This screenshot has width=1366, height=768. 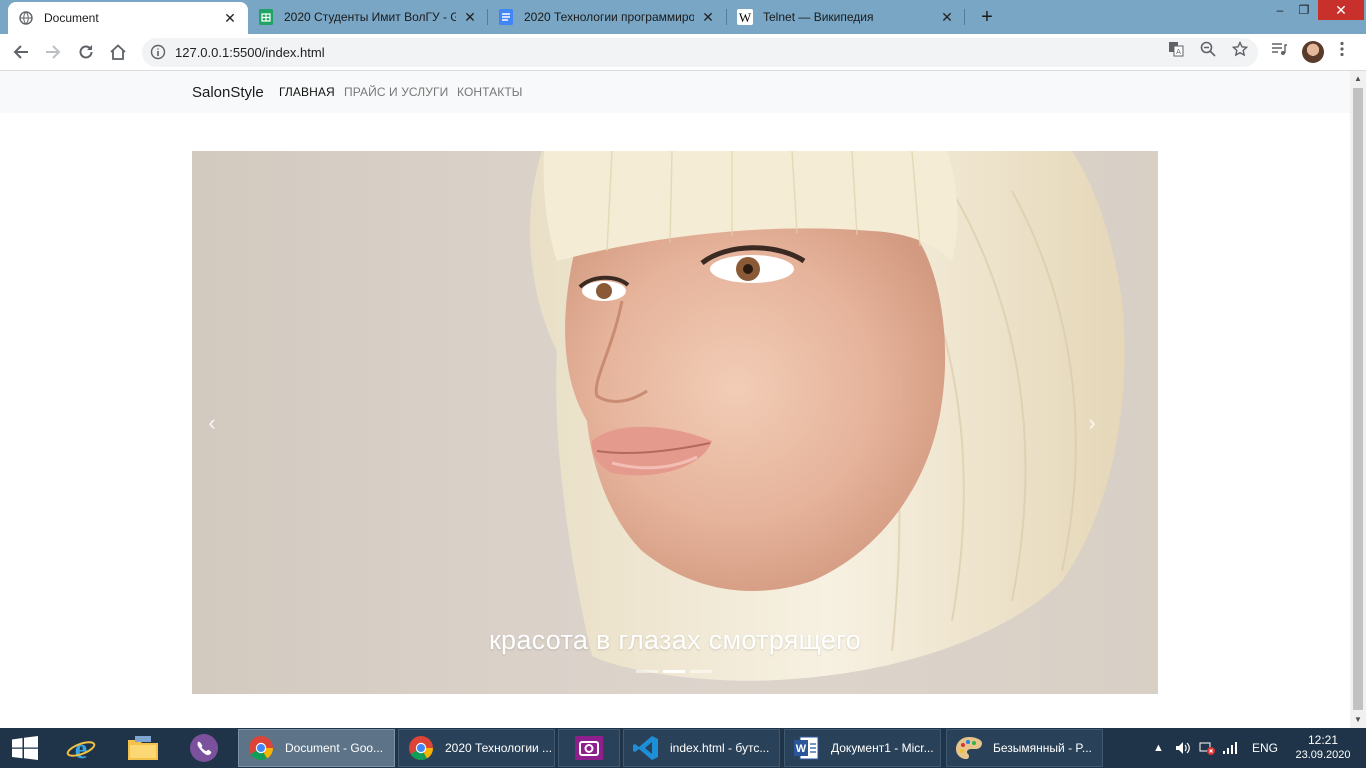 I want to click on zoom-icon, so click(x=1208, y=49).